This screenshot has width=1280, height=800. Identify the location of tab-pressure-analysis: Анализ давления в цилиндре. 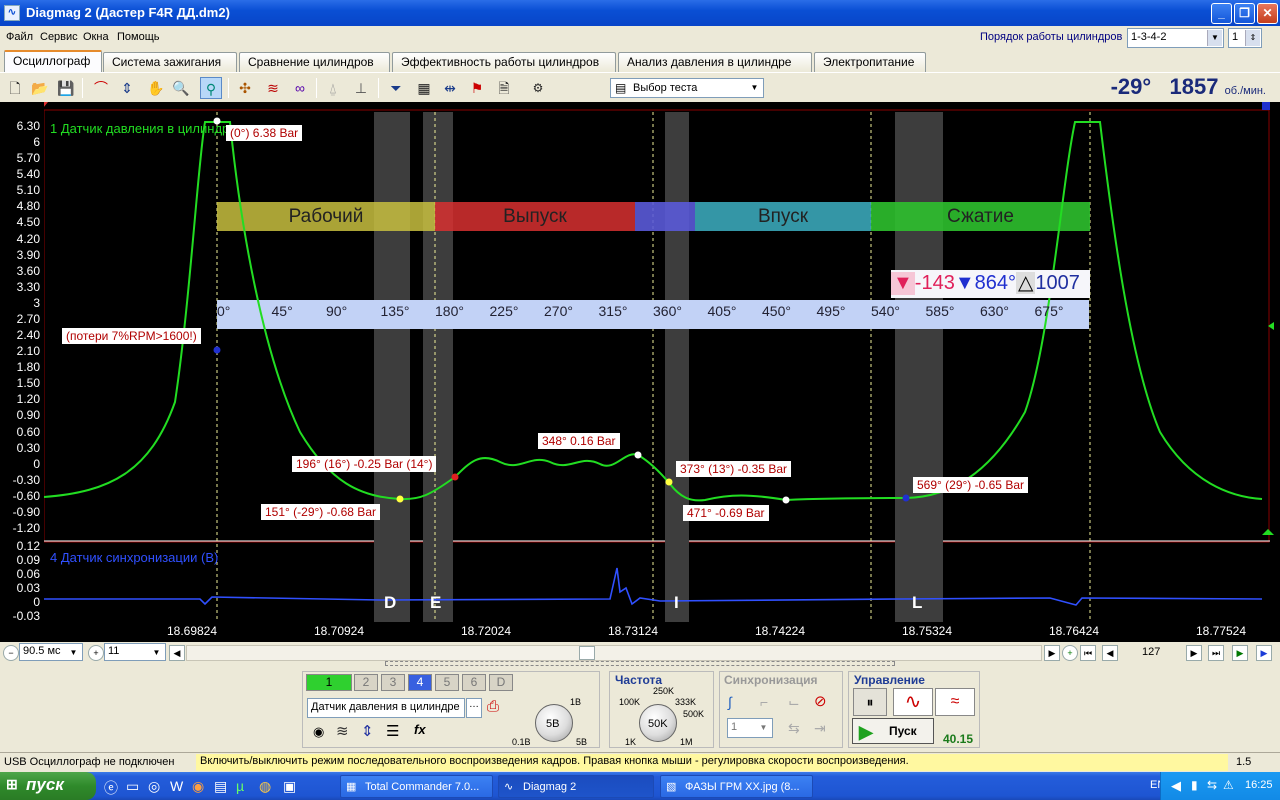
(715, 62).